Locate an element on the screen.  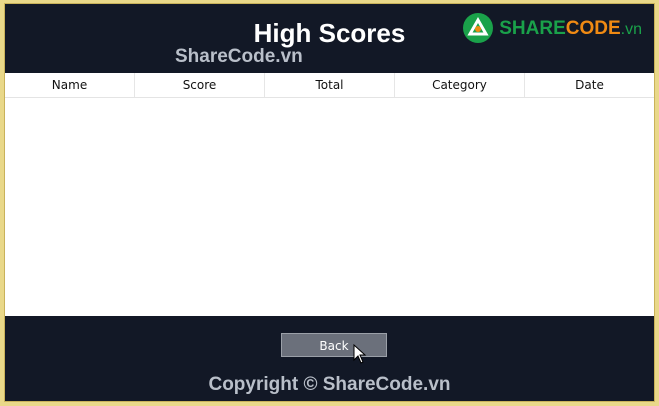
sharecode-logo: SHARECODE.vn is located at coordinates (551, 28).